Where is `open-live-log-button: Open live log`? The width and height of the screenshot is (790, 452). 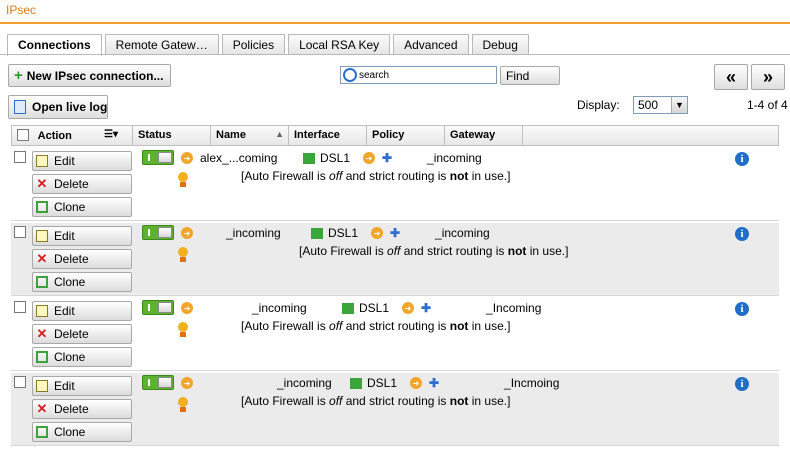 open-live-log-button: Open live log is located at coordinates (58, 107).